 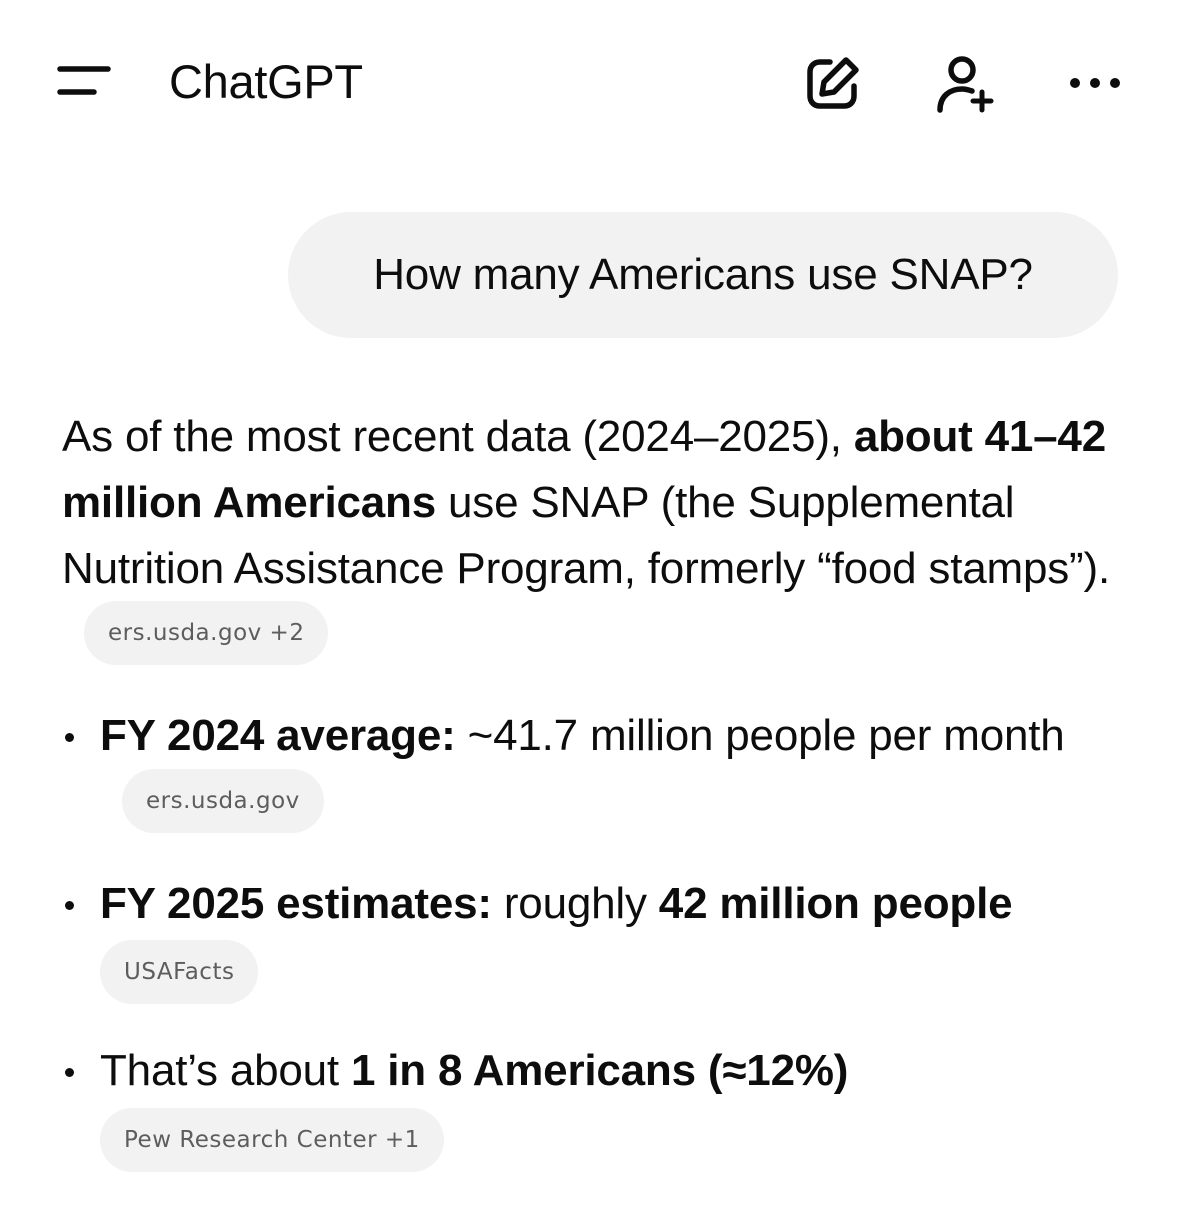 I want to click on source-chip-row: Pew Research Center +1, so click(x=621, y=1138).